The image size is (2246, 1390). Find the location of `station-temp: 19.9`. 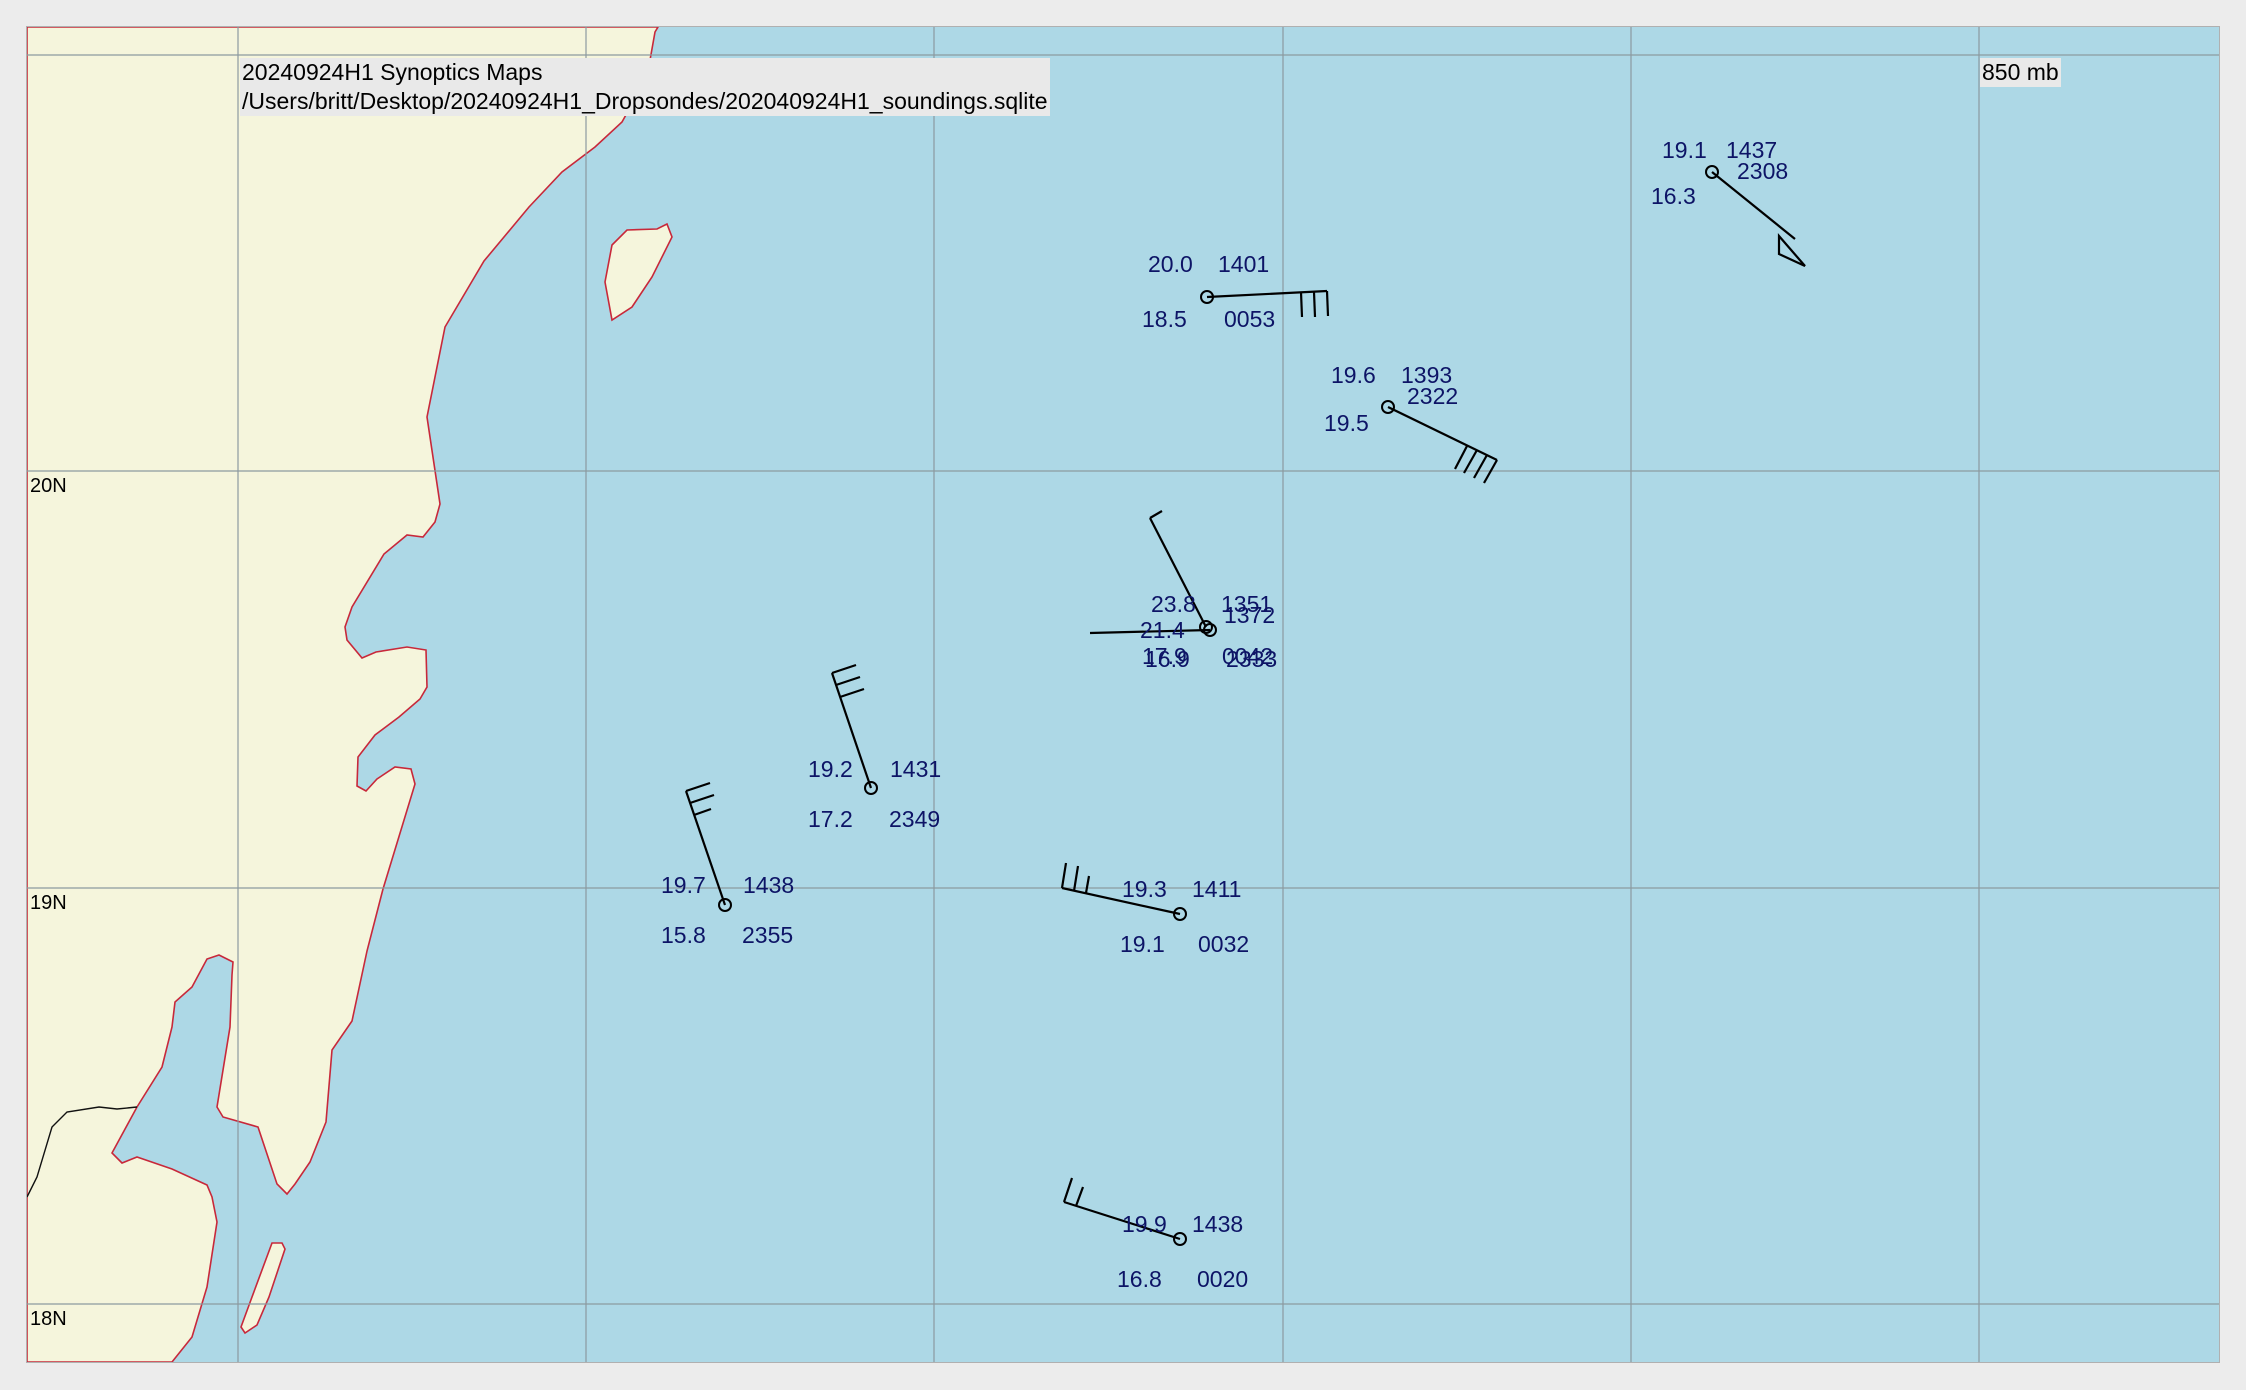

station-temp: 19.9 is located at coordinates (1144, 1224).